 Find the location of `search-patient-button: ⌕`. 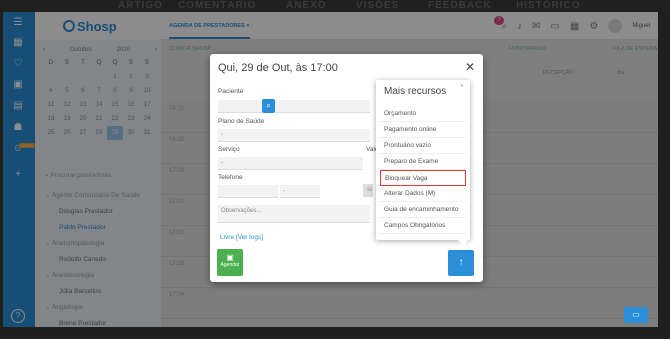

search-patient-button: ⌕ is located at coordinates (268, 106).